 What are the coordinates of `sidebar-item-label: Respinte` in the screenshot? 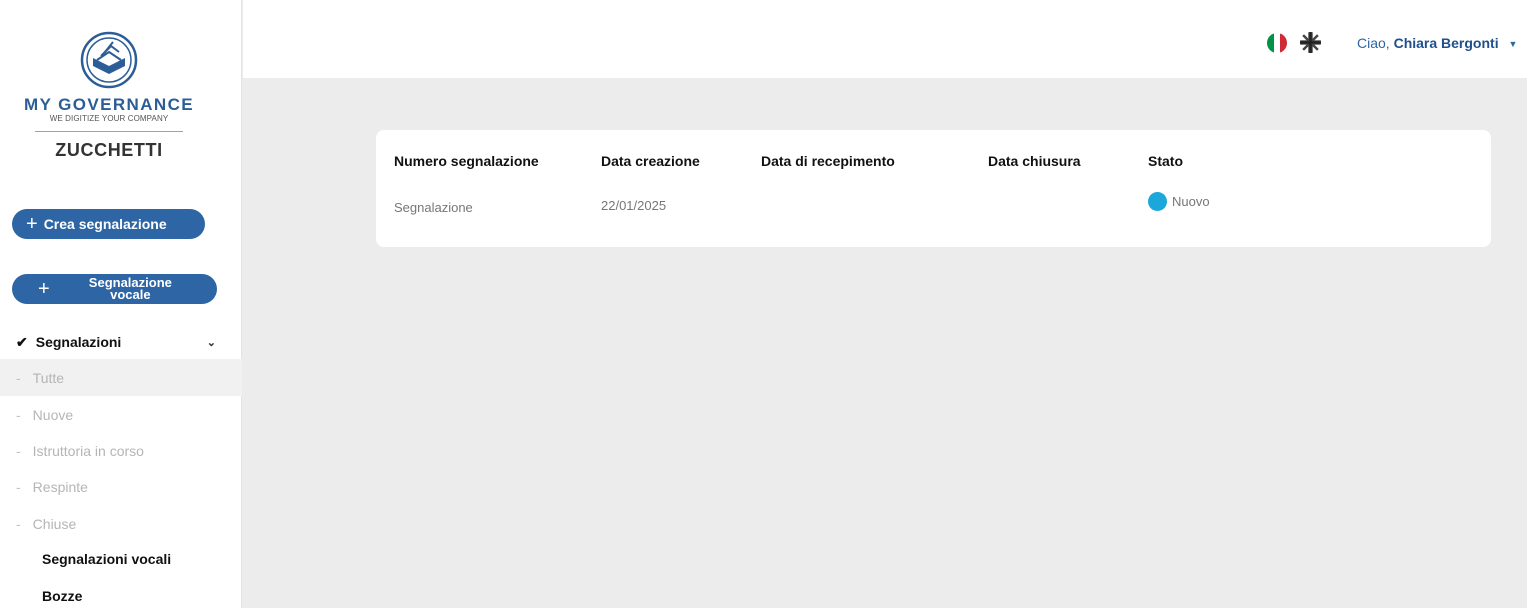 It's located at (60, 486).